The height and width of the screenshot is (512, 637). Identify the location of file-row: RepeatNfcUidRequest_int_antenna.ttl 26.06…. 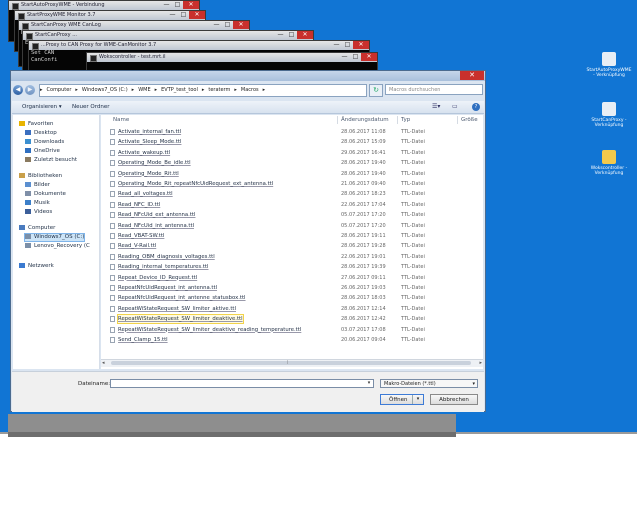
(291, 288).